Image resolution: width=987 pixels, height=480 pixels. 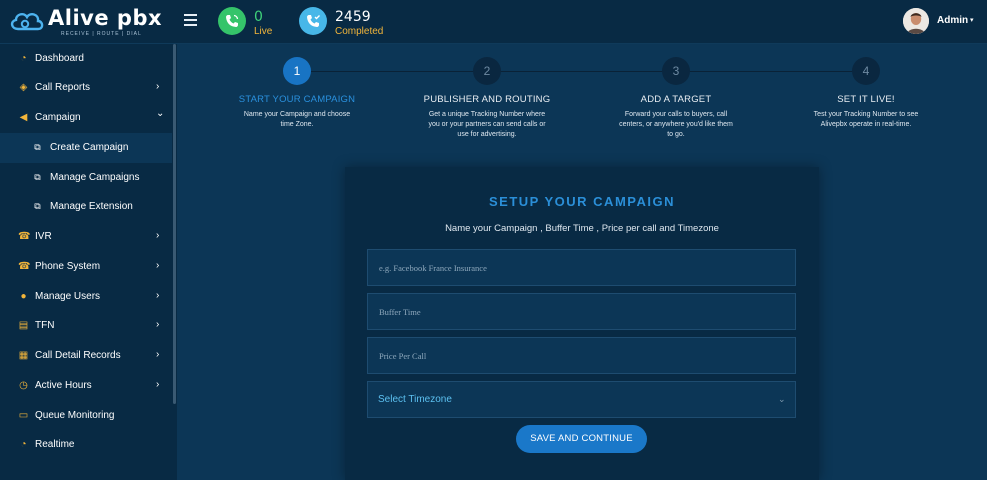 What do you see at coordinates (23, 296) in the screenshot?
I see `user-icon: ●` at bounding box center [23, 296].